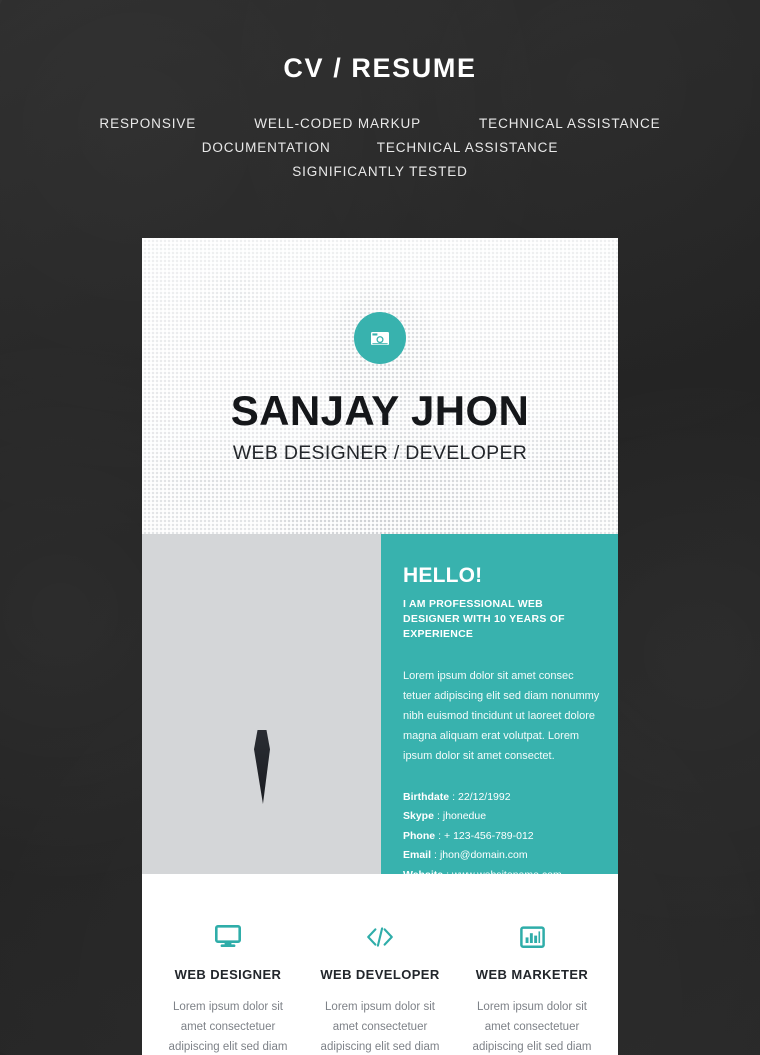  Describe the element at coordinates (464, 816) in the screenshot. I see `contact-value: jhonedue` at that location.